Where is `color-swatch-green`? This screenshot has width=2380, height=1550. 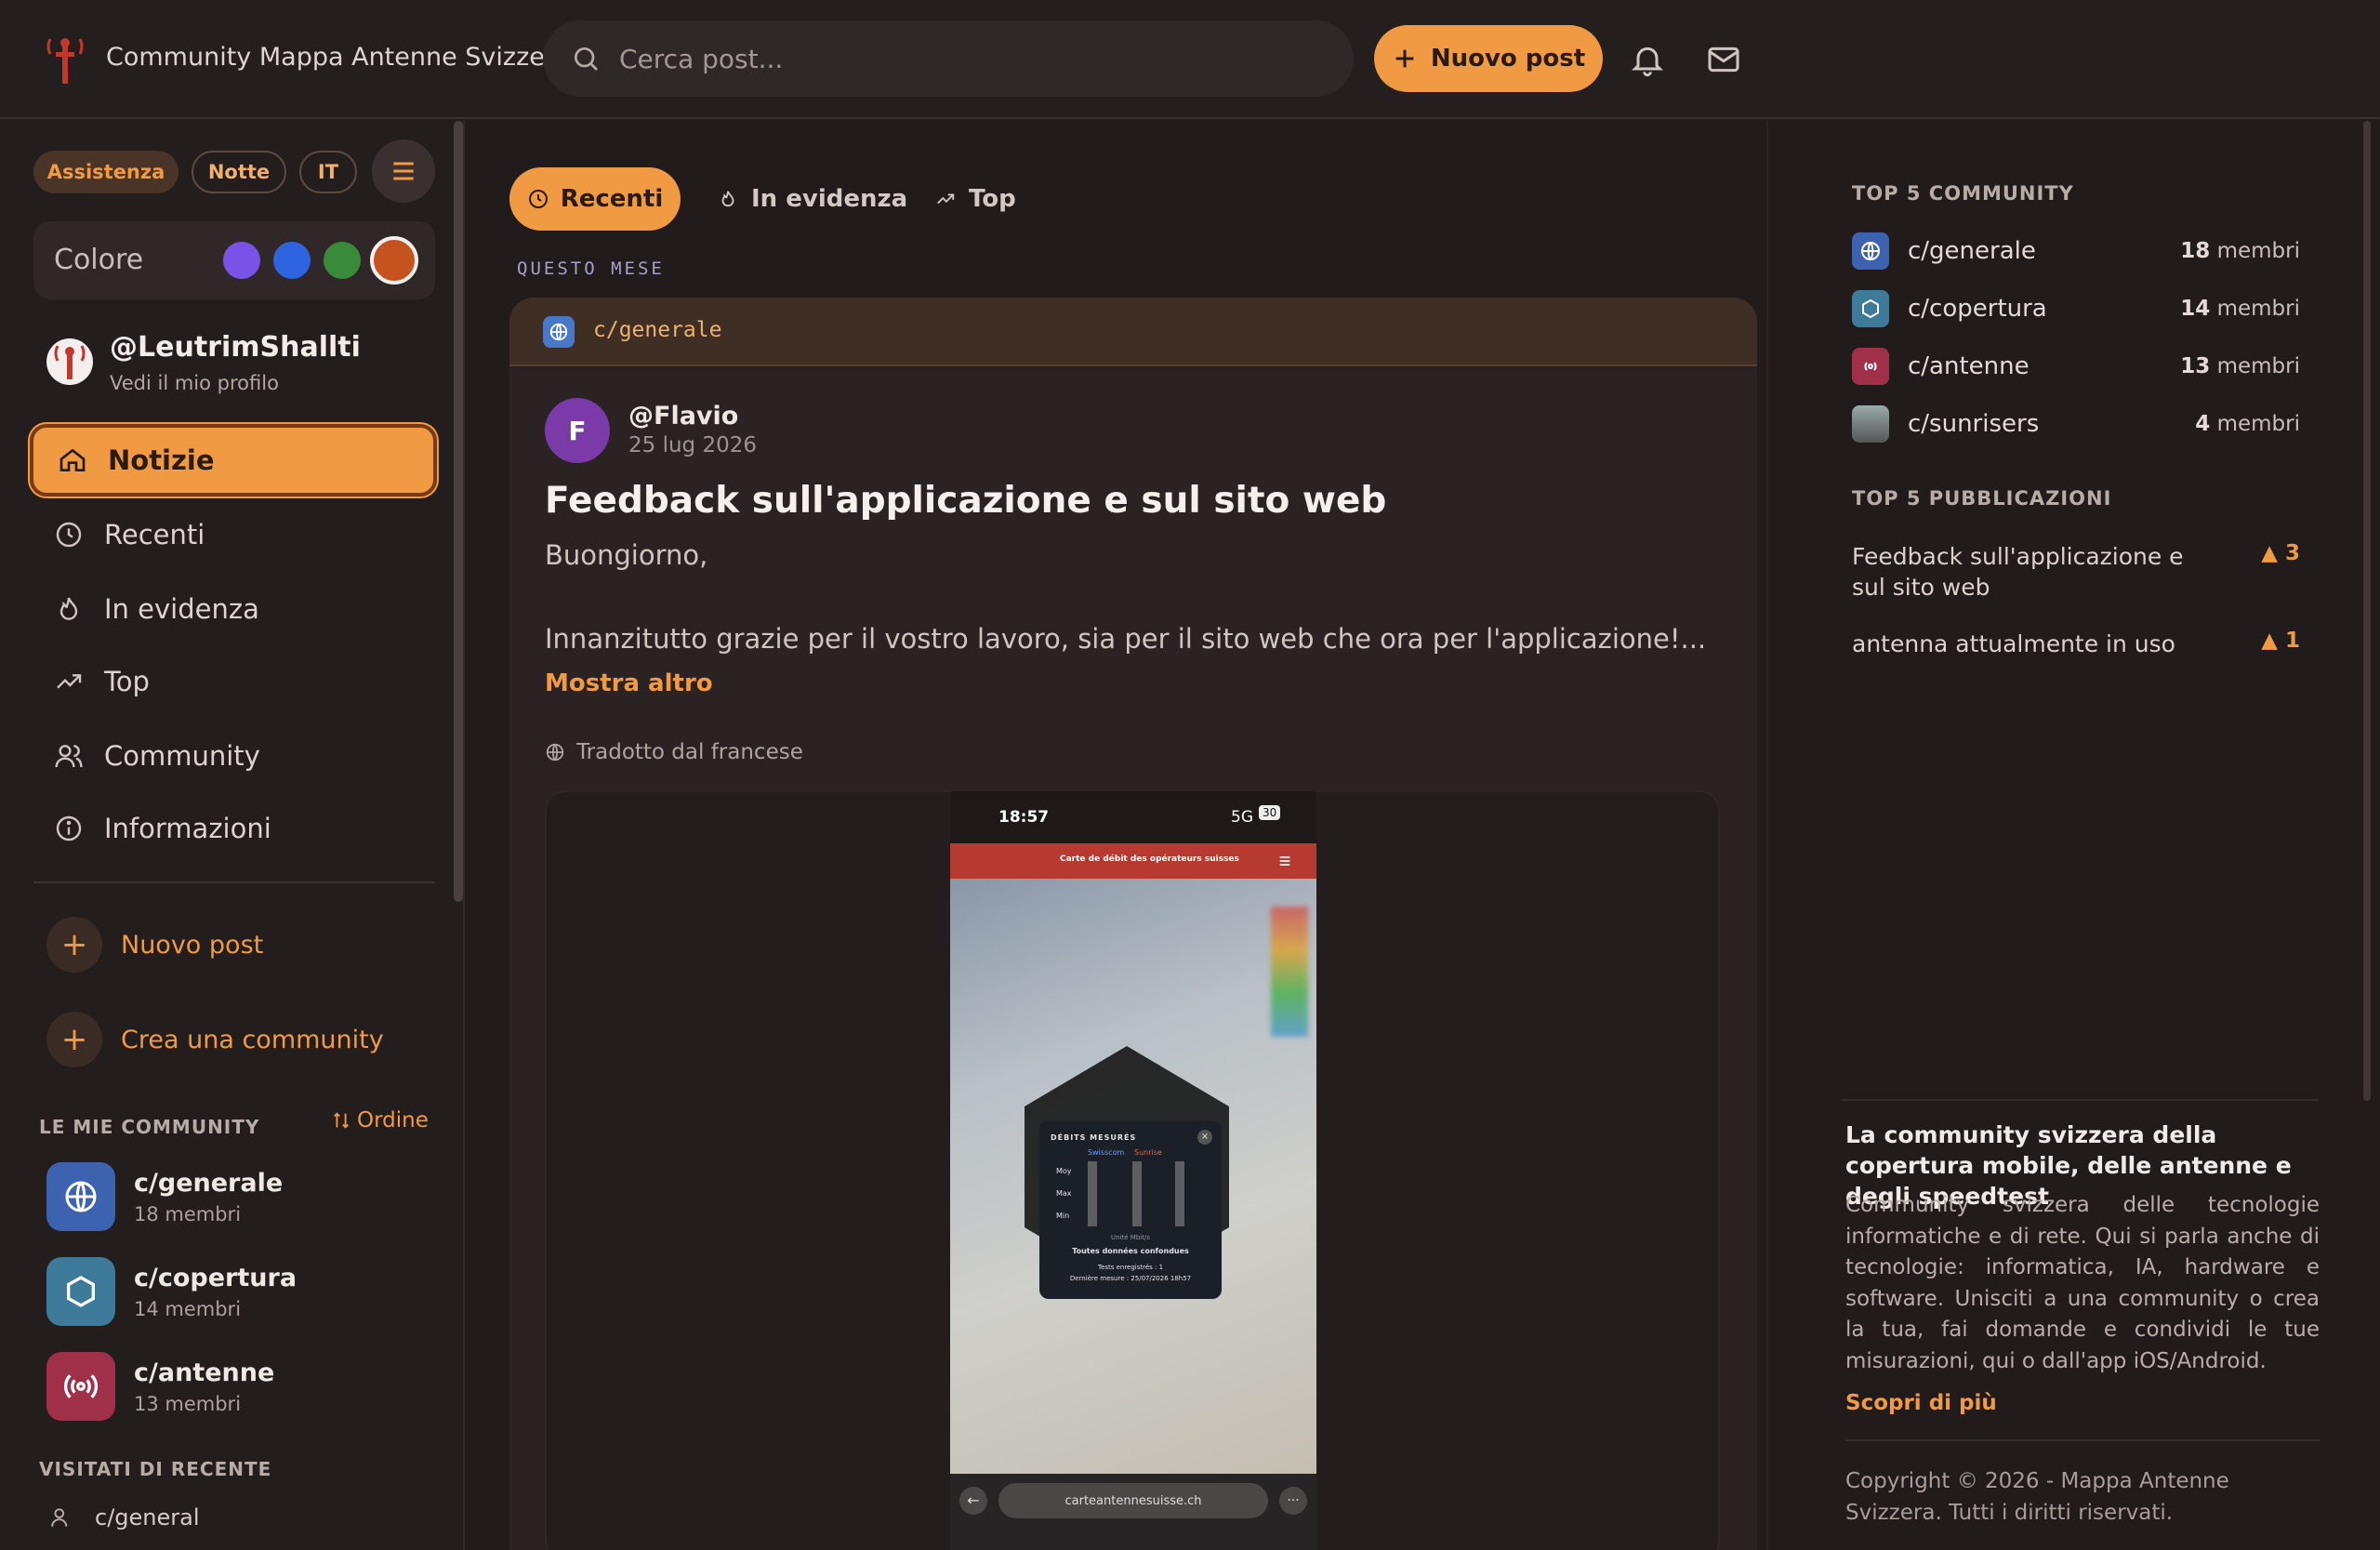 color-swatch-green is located at coordinates (342, 260).